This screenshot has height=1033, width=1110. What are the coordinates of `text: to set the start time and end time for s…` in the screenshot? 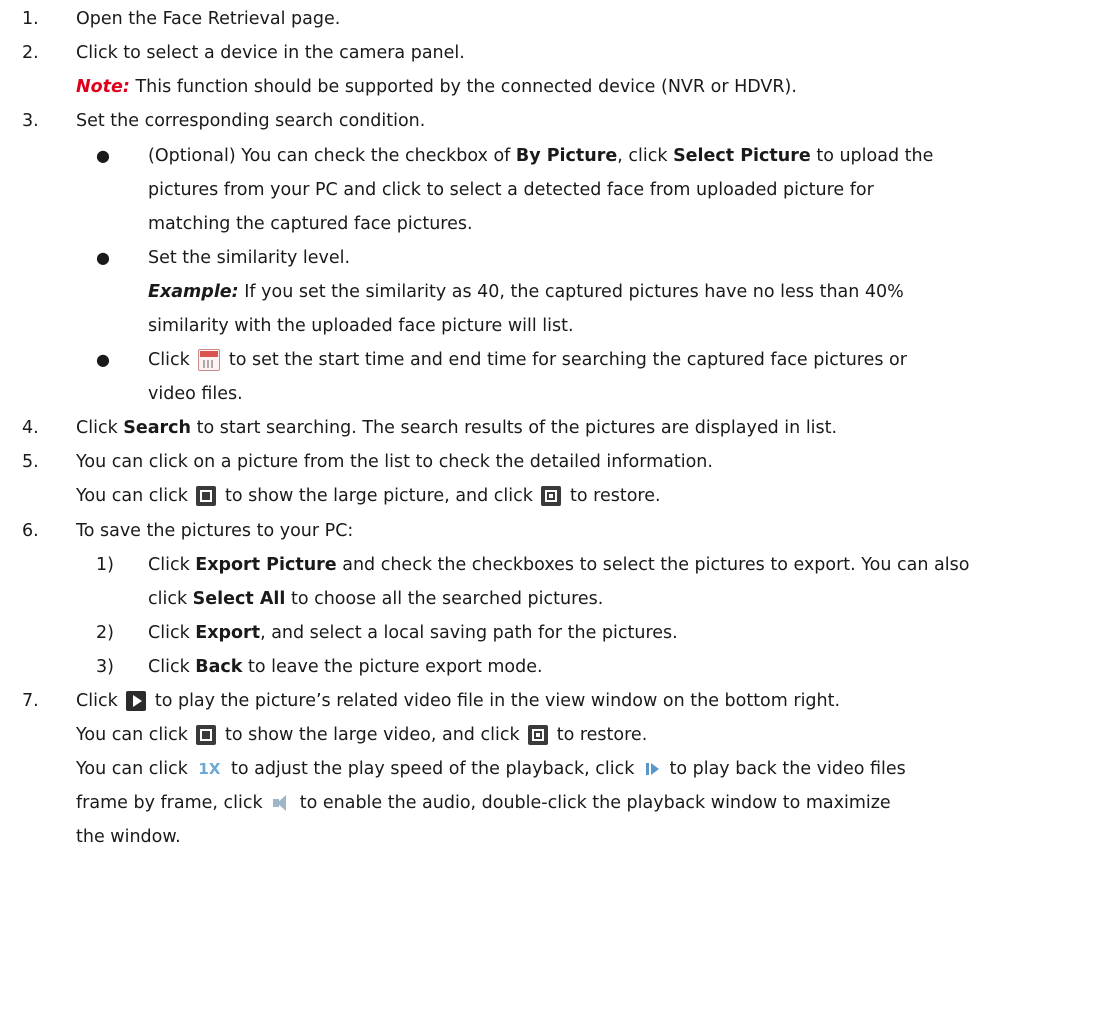 It's located at (565, 360).